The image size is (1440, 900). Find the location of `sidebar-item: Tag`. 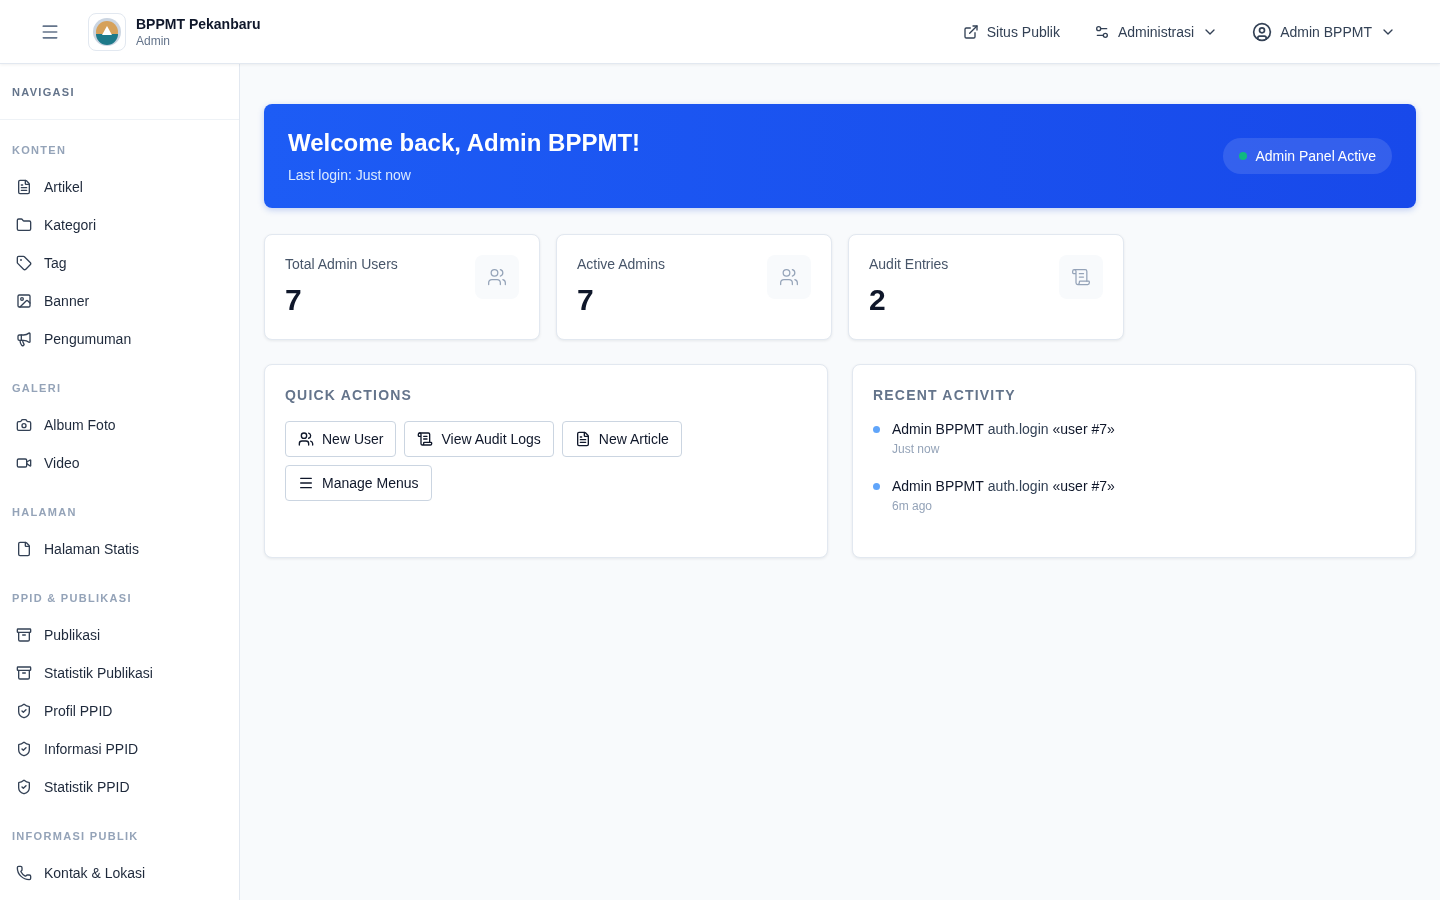

sidebar-item: Tag is located at coordinates (119, 263).